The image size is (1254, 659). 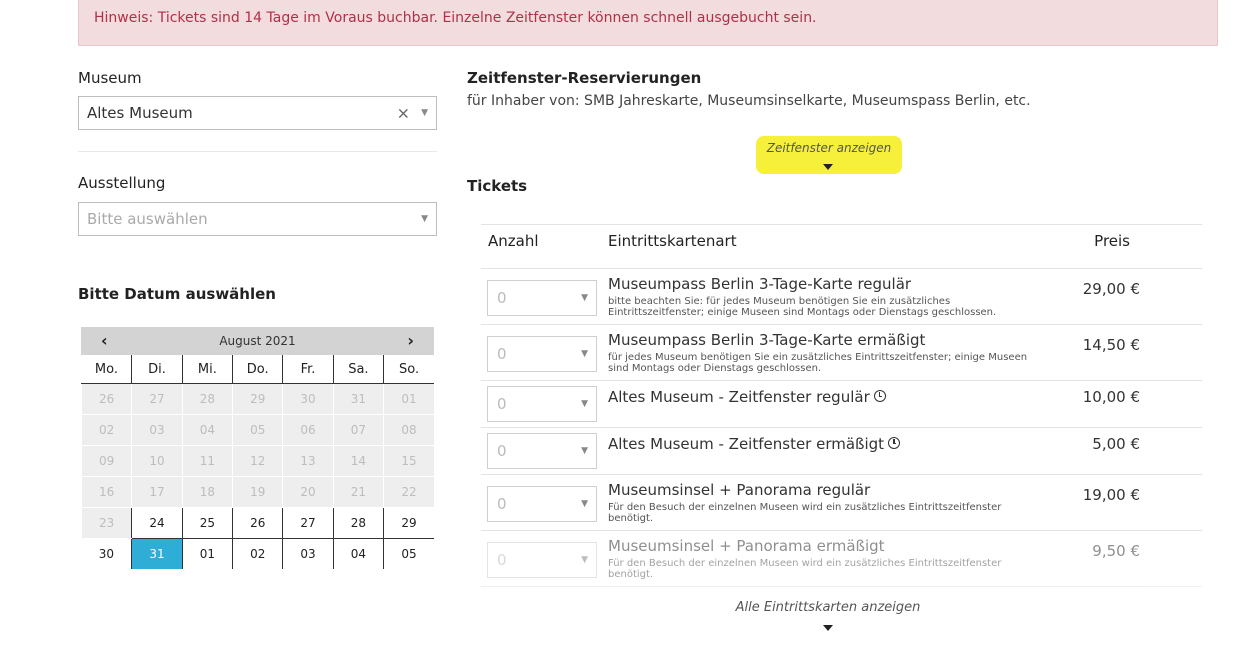 I want to click on ticket-name-text: Museumsinsel + Panorama ermäßigt, so click(x=746, y=546).